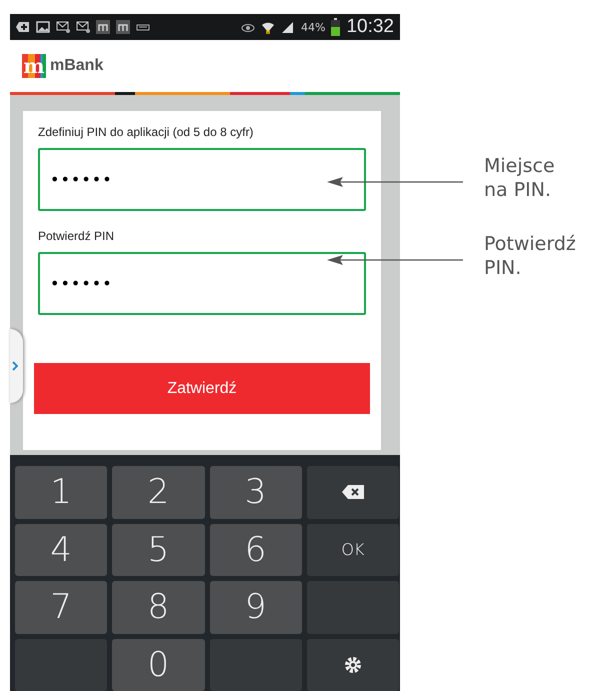  Describe the element at coordinates (77, 237) in the screenshot. I see `field-label: Potwierdź PIN` at that location.